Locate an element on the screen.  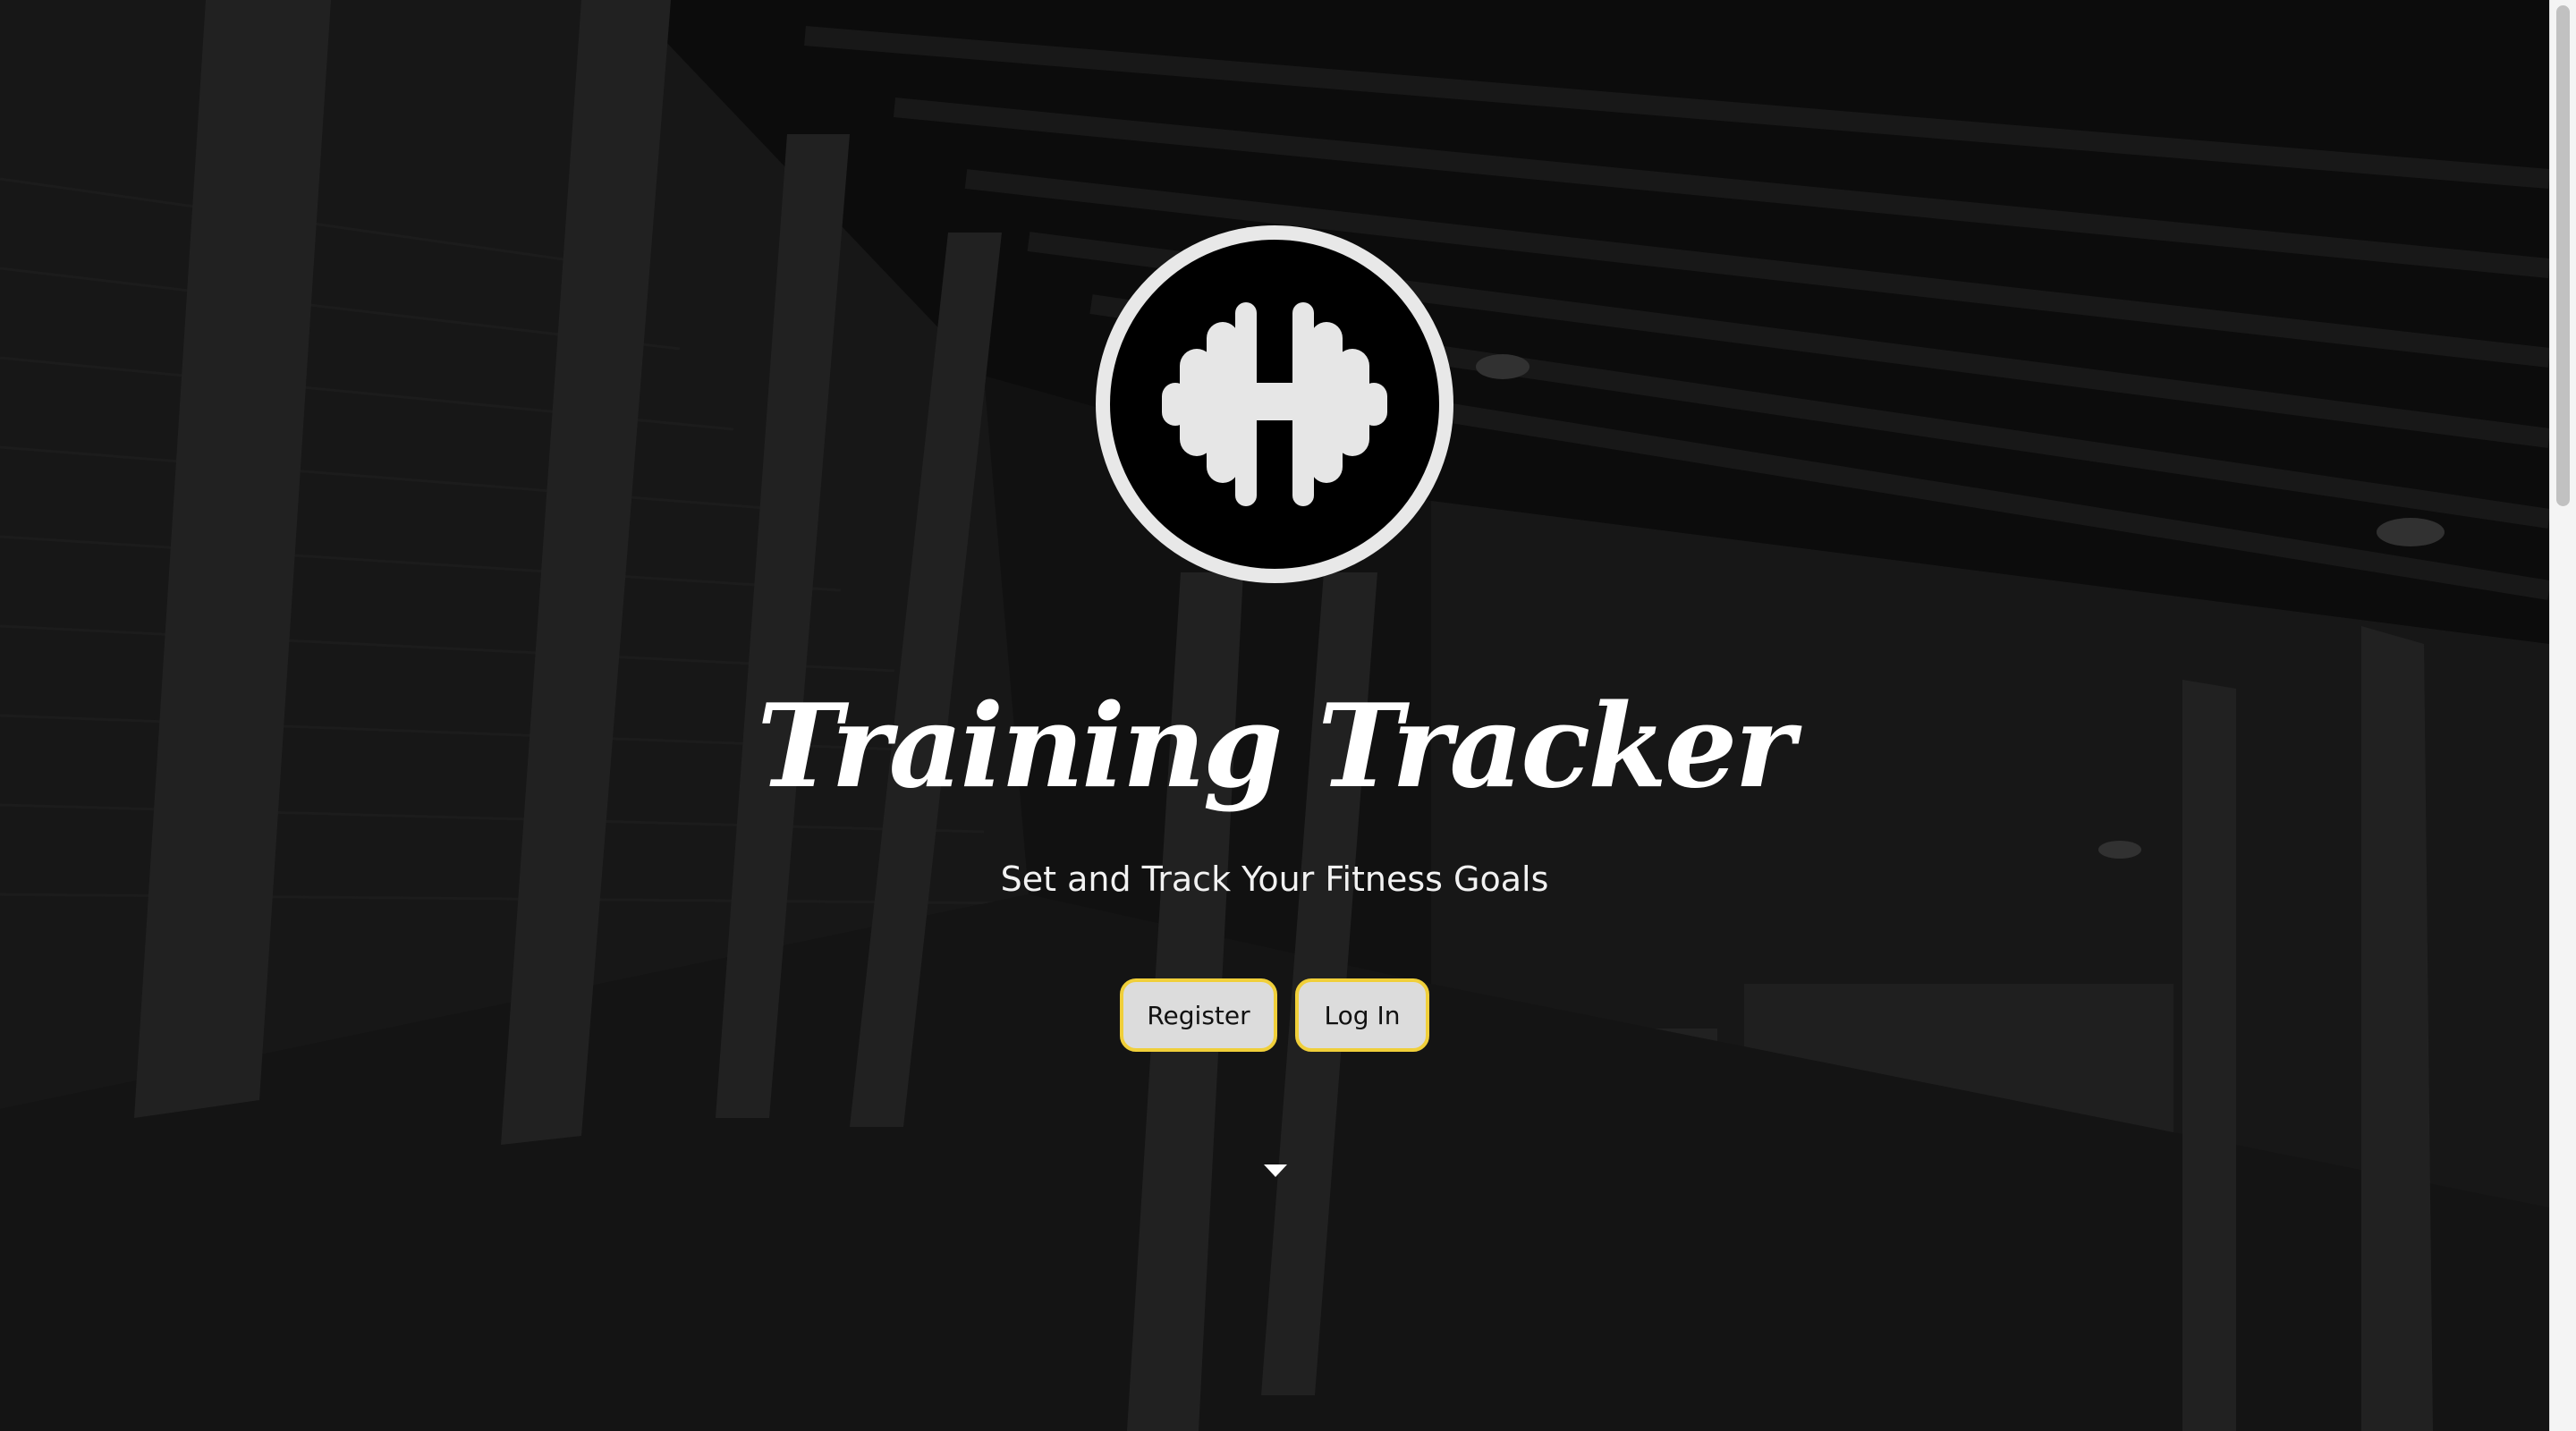
app-logo is located at coordinates (1274, 404).